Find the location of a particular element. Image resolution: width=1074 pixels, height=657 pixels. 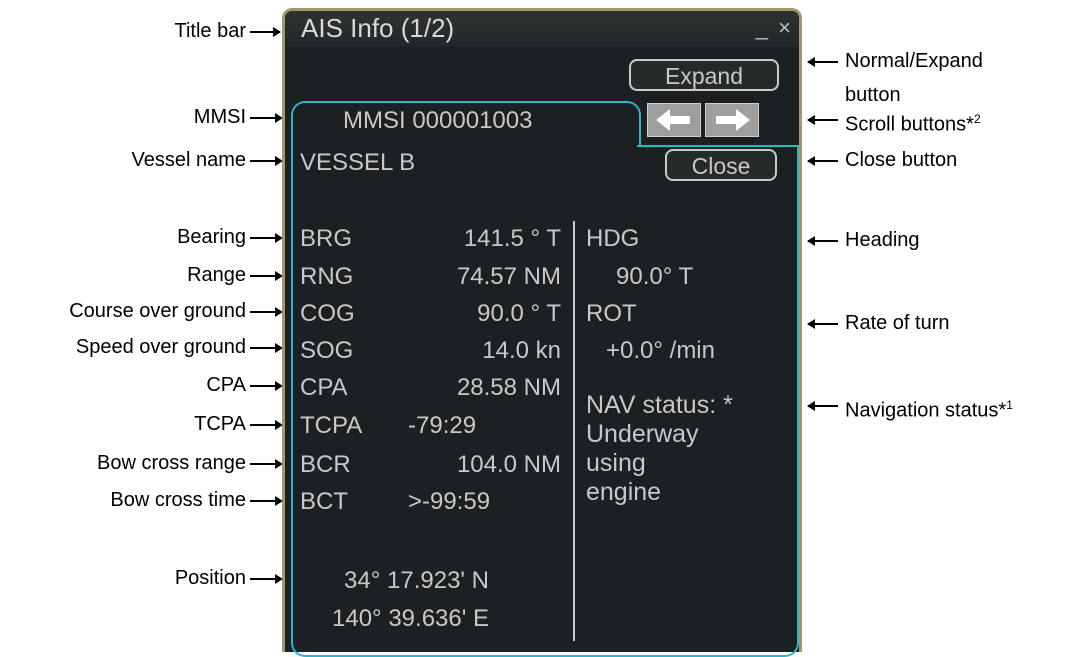

sog-value: 14.0 kn is located at coordinates (521, 350).